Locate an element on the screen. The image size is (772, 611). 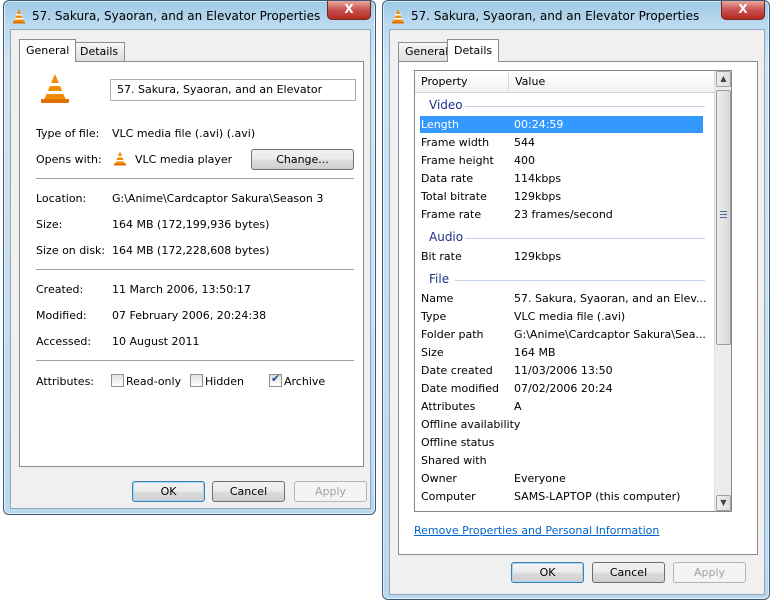
property-name: Attributes is located at coordinates (448, 406).